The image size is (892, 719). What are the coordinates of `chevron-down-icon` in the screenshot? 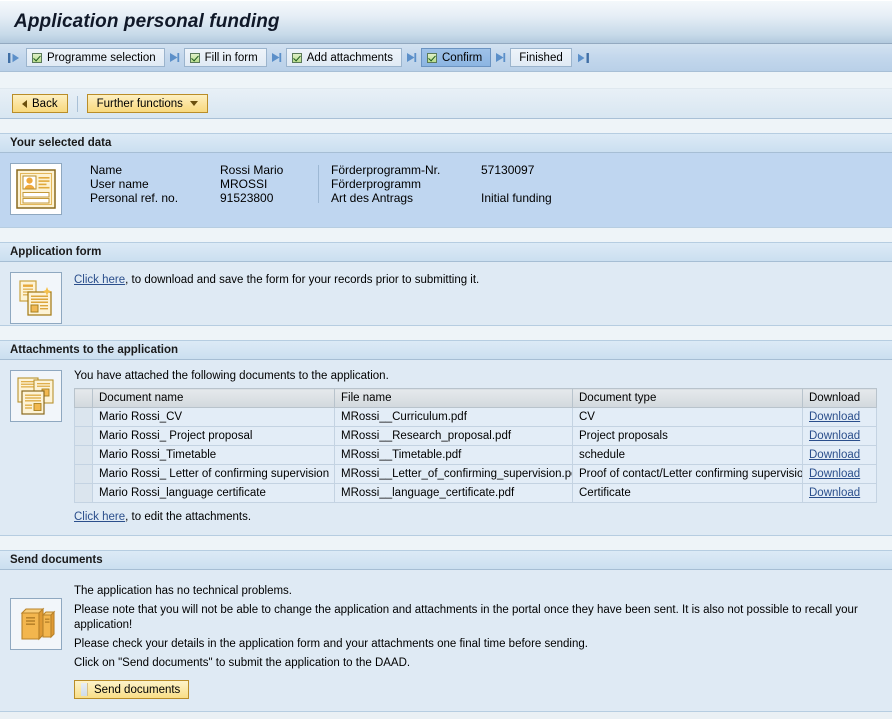 It's located at (193, 103).